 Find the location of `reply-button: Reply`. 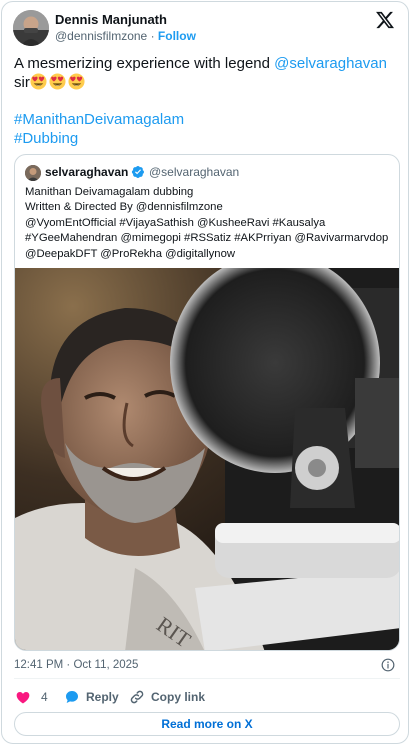

reply-button: Reply is located at coordinates (91, 697).